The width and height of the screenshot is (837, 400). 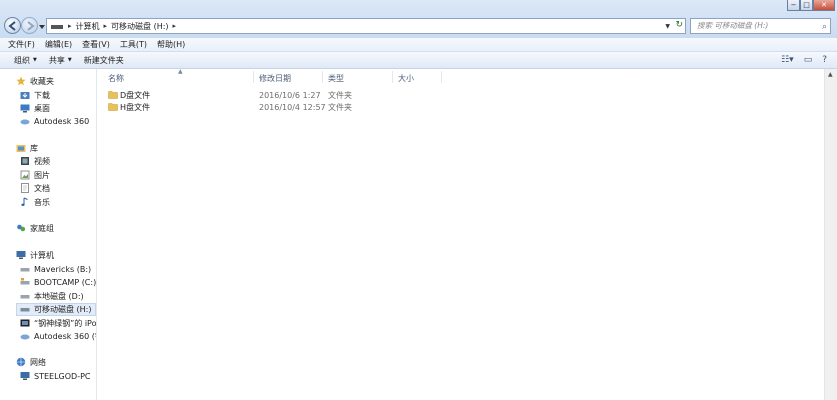 I want to click on nav-favorites: 收藏夹, so click(x=35, y=81).